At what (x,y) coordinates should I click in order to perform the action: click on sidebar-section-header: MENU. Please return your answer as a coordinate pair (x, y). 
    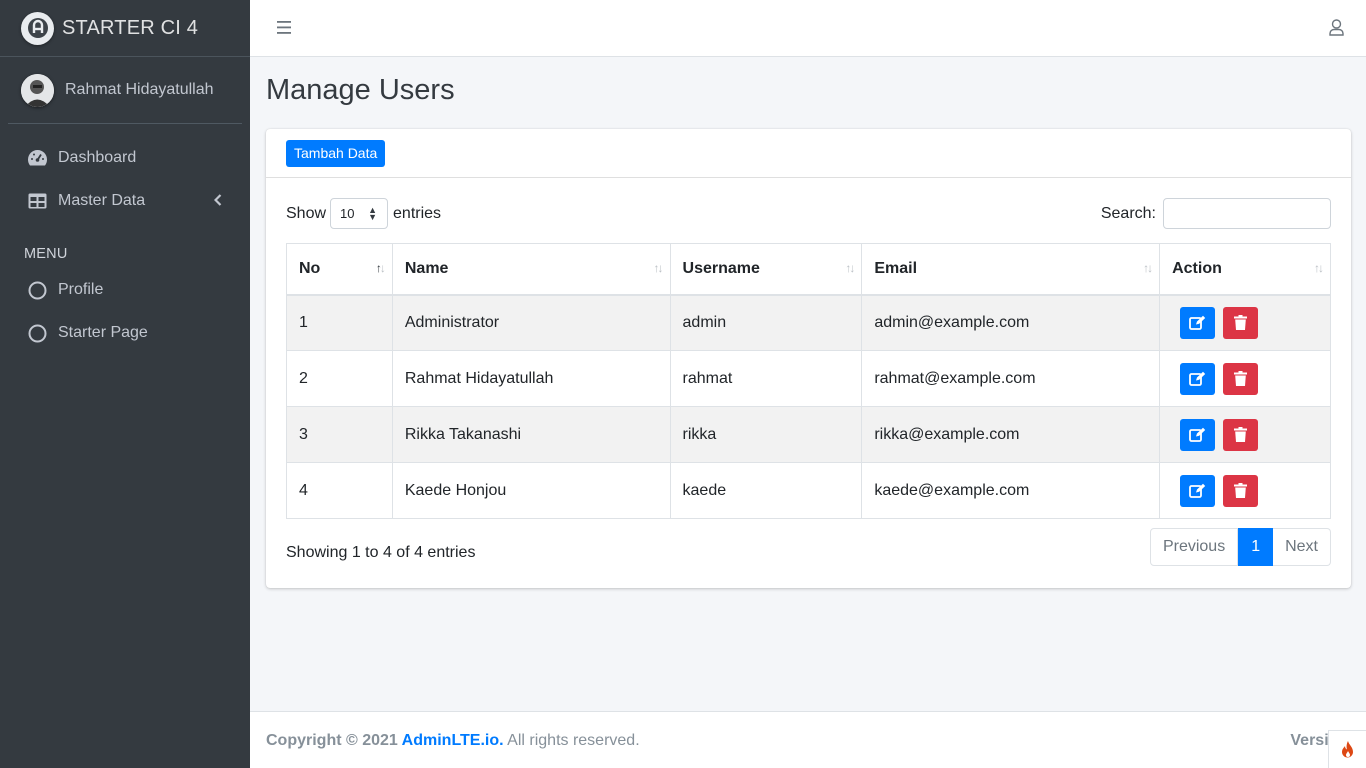
    Looking at the image, I should click on (46, 254).